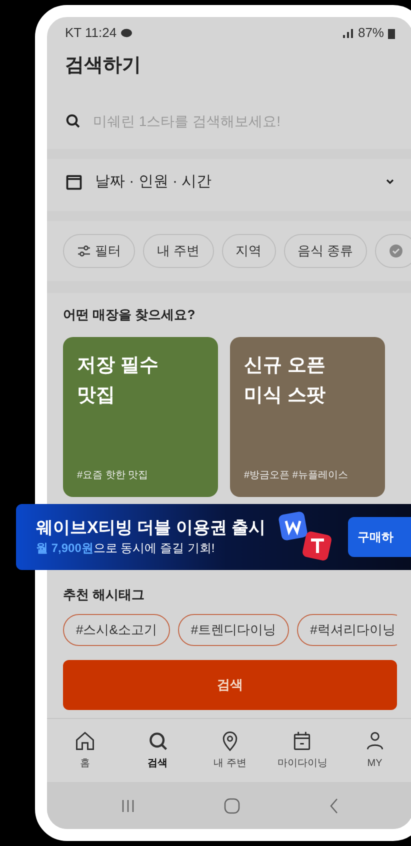 The image size is (411, 846). What do you see at coordinates (116, 630) in the screenshot?
I see `hashtag-chip: #스시&소고기` at bounding box center [116, 630].